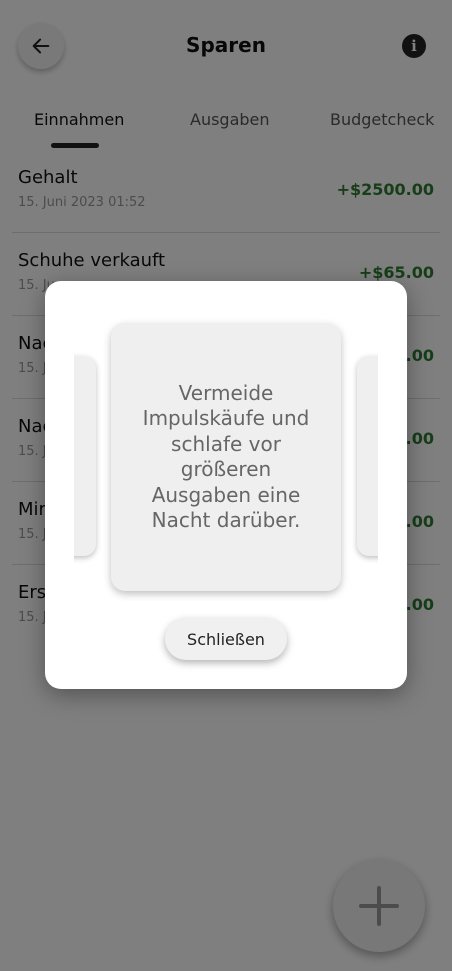 The image size is (452, 971). Describe the element at coordinates (367, 456) in the screenshot. I see `next-tip-card` at that location.